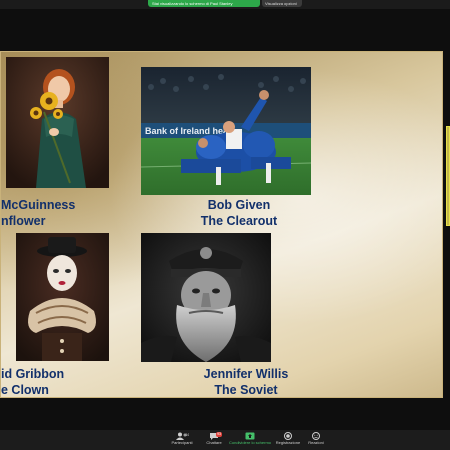 The image size is (450, 450). I want to click on reactions-button: Reazioni, so click(316, 440).